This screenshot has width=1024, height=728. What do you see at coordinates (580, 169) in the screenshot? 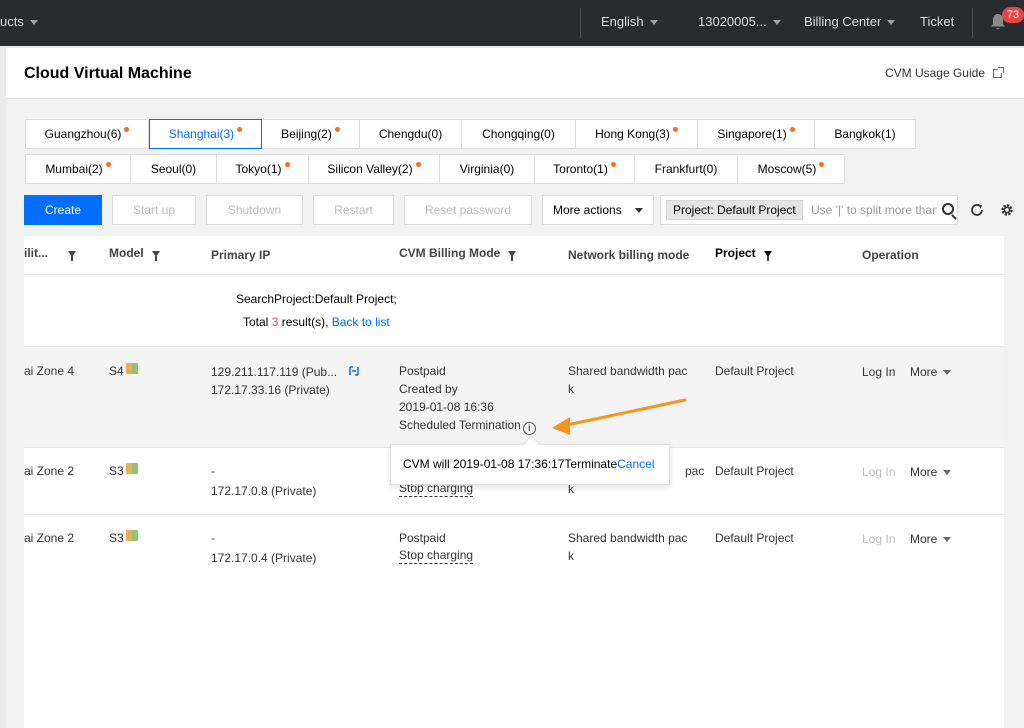
I see `tab-label: Toronto(1)` at bounding box center [580, 169].